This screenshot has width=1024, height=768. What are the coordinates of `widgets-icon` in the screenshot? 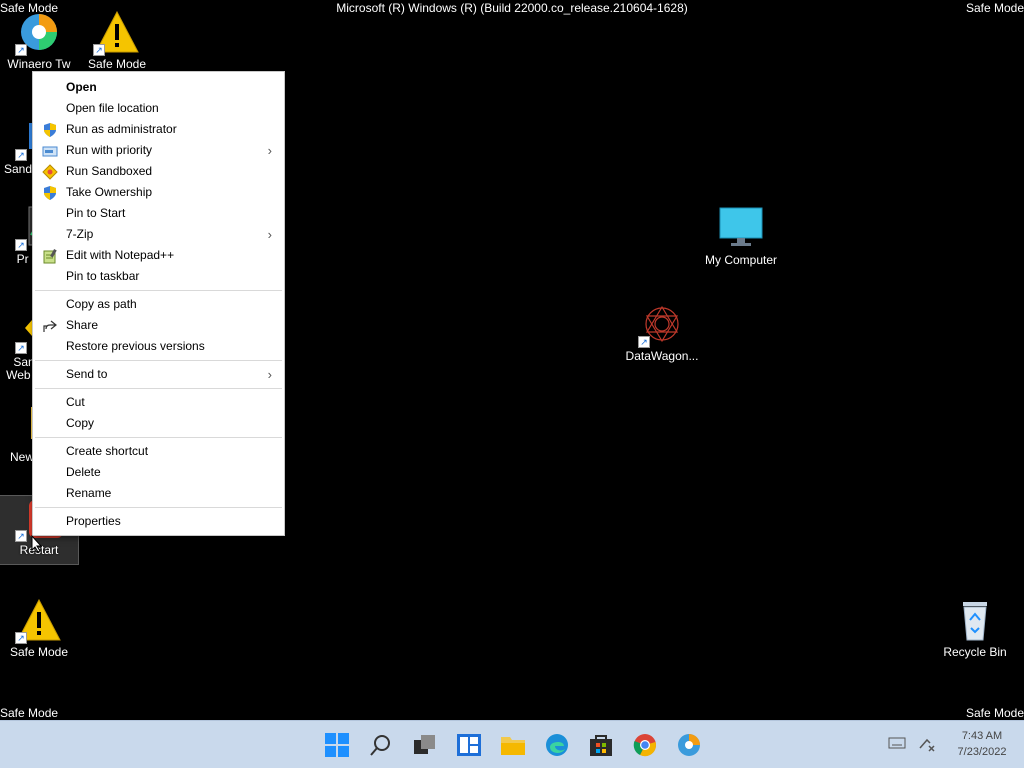 It's located at (469, 745).